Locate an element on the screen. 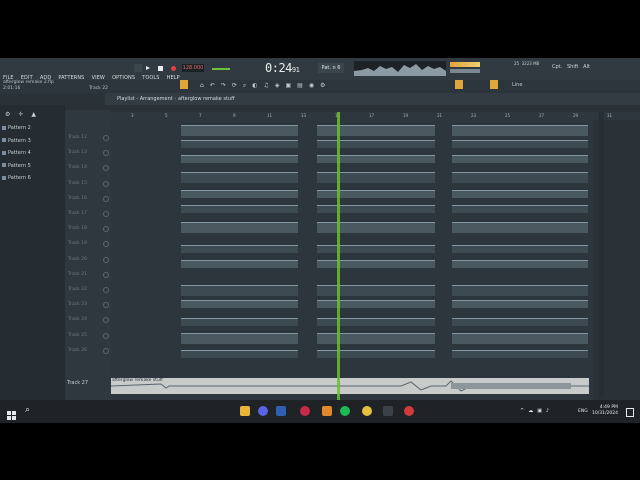  track-name: Track 12 is located at coordinates (77, 137).